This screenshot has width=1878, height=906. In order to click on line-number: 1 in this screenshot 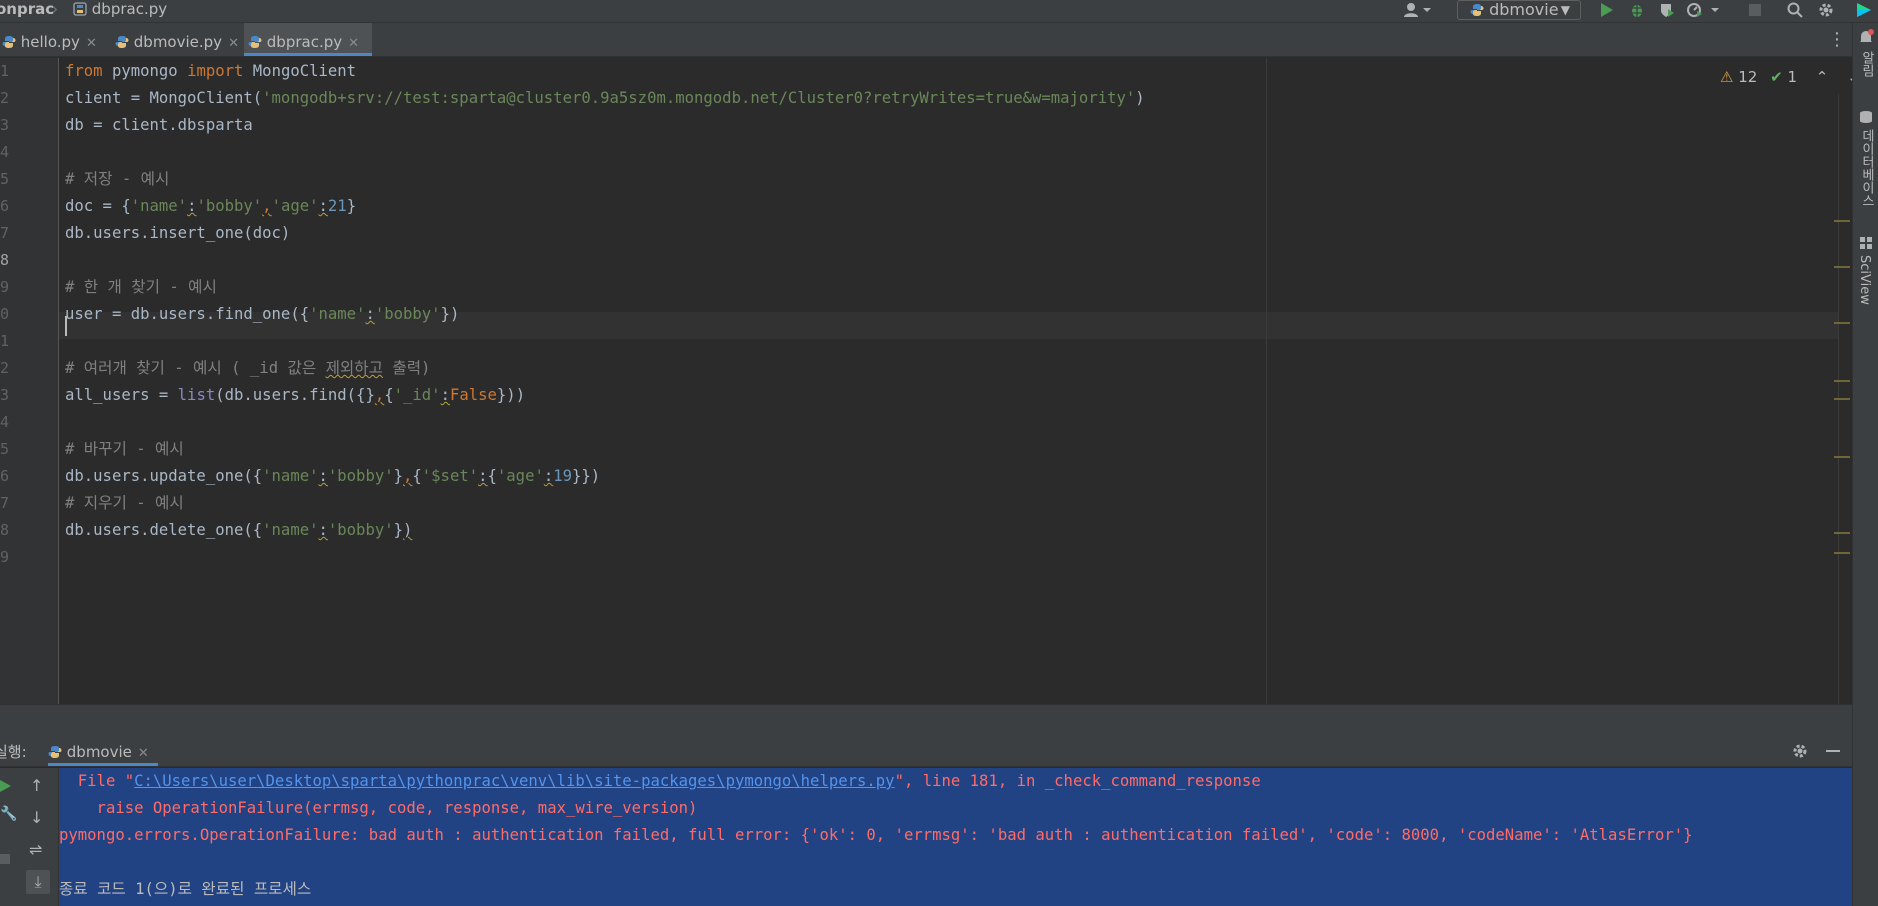, I will do `click(5, 341)`.